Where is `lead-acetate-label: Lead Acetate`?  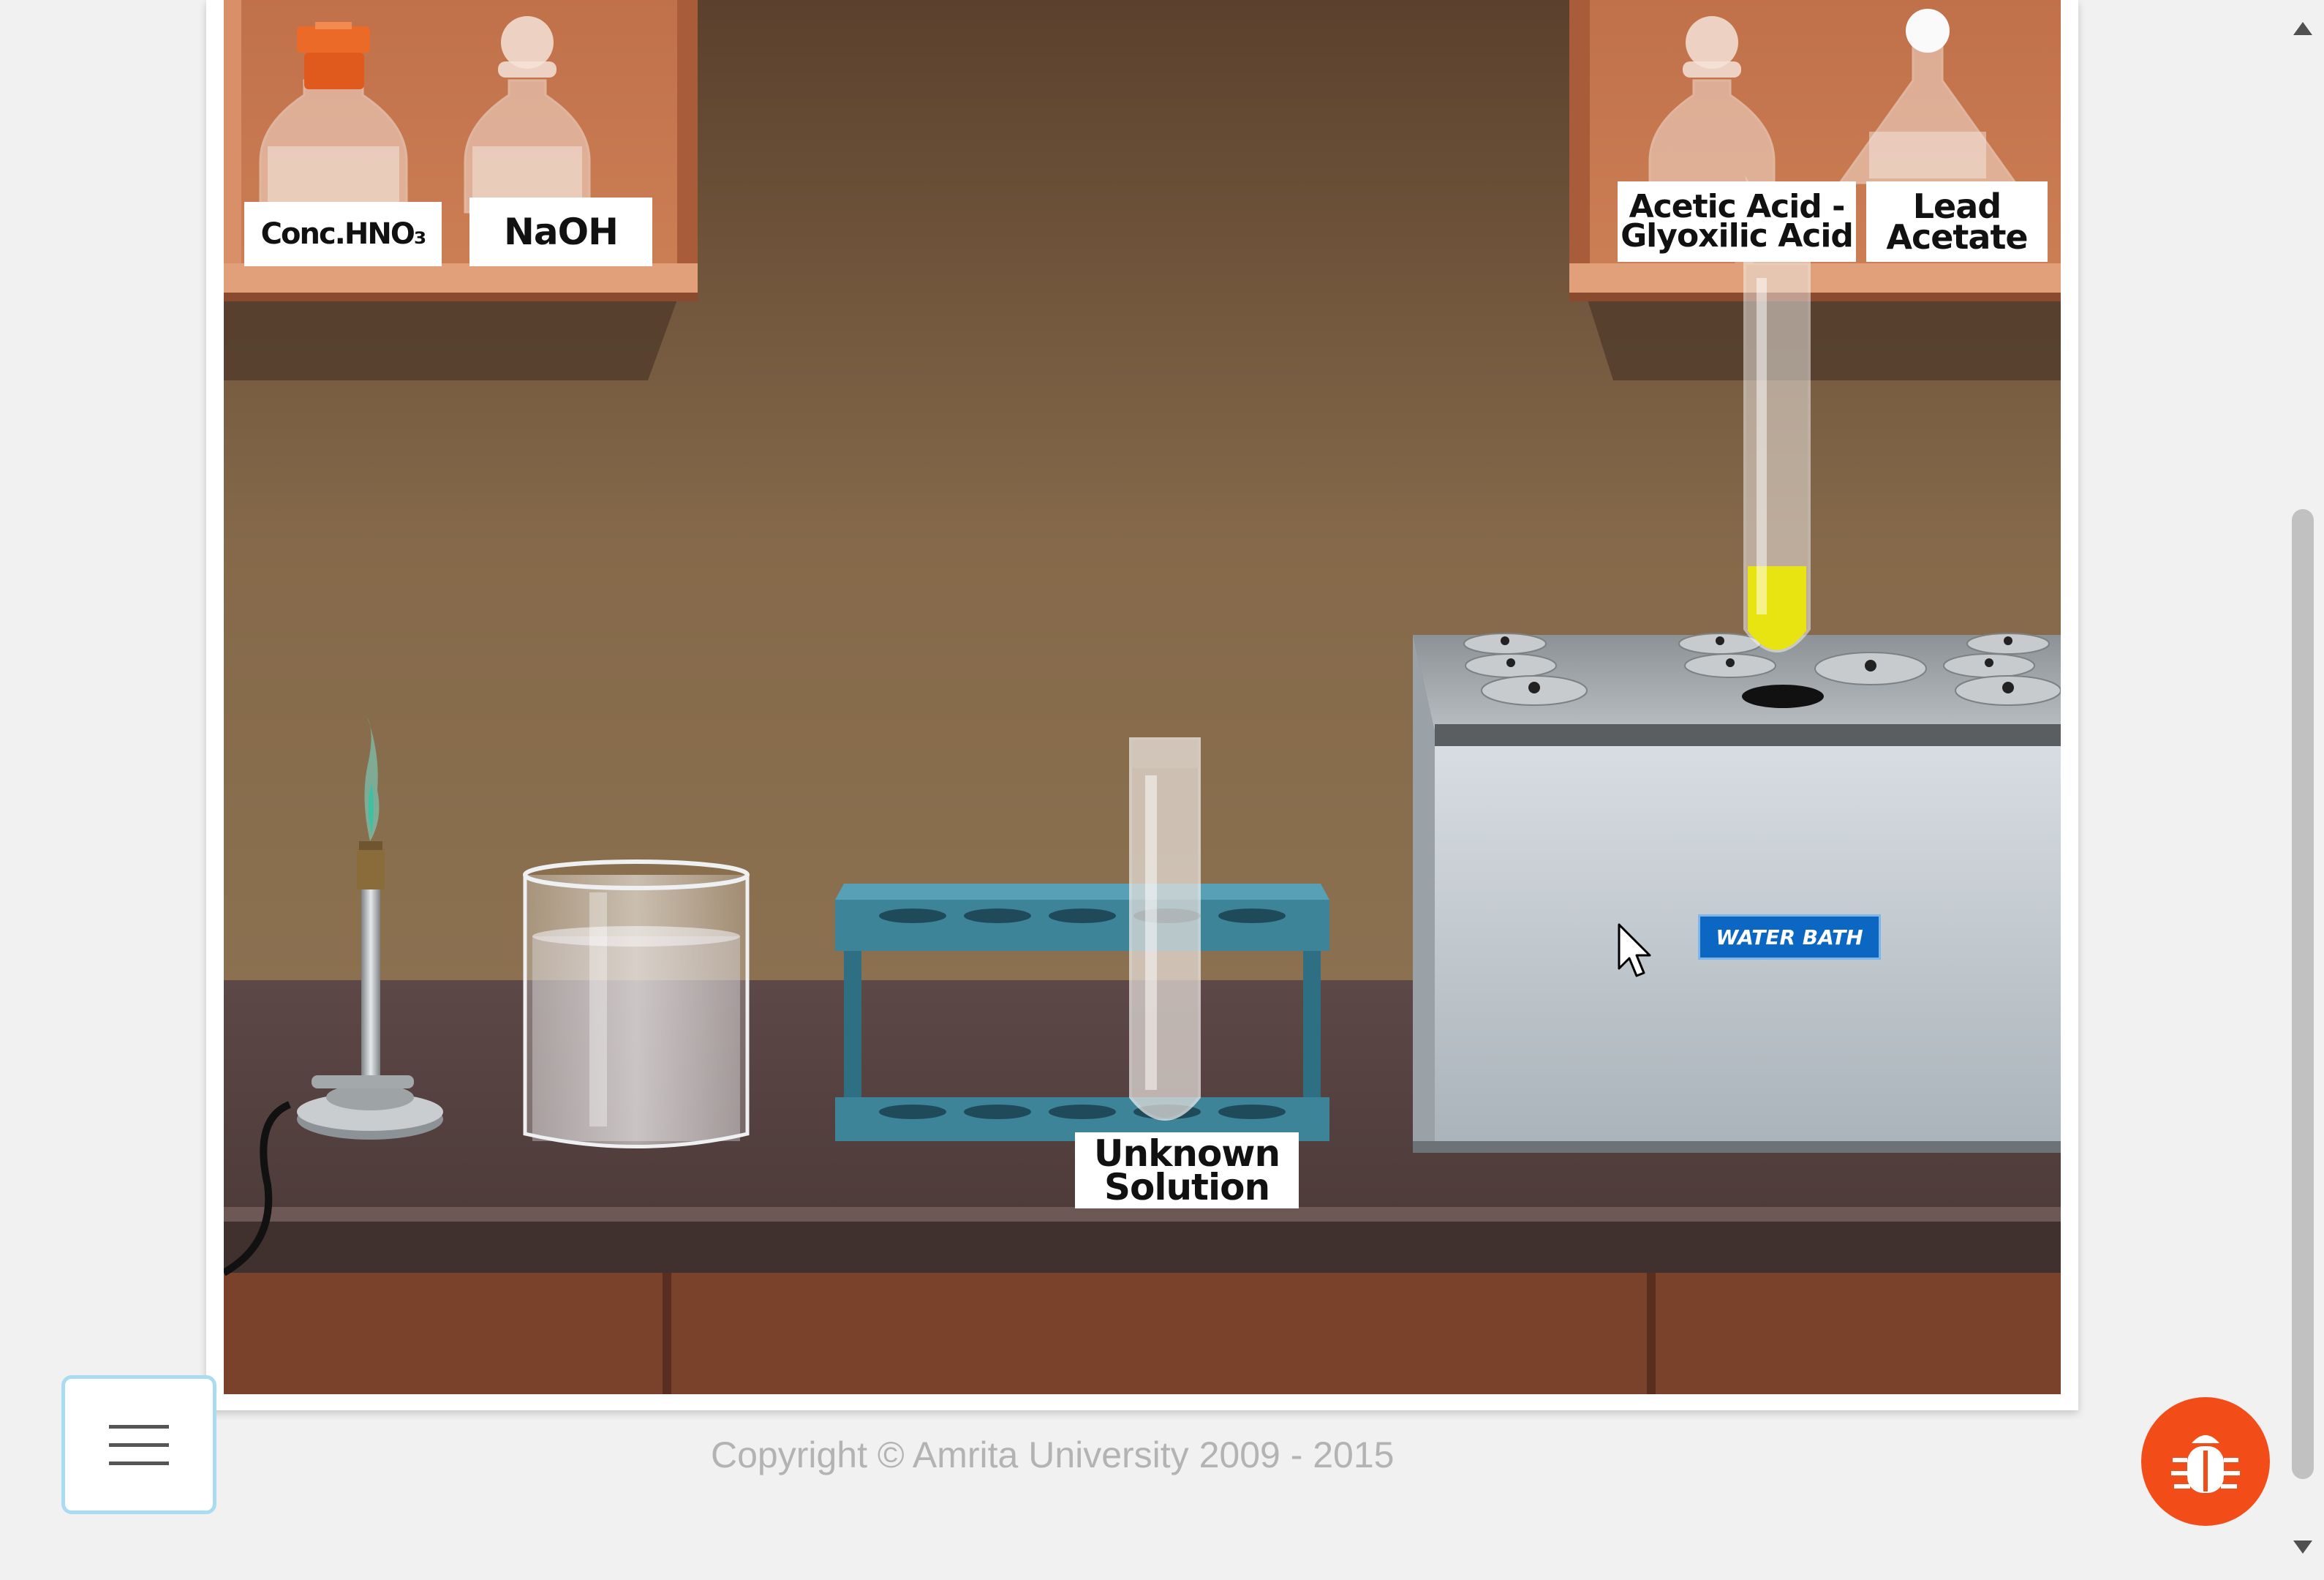 lead-acetate-label: Lead Acetate is located at coordinates (1957, 221).